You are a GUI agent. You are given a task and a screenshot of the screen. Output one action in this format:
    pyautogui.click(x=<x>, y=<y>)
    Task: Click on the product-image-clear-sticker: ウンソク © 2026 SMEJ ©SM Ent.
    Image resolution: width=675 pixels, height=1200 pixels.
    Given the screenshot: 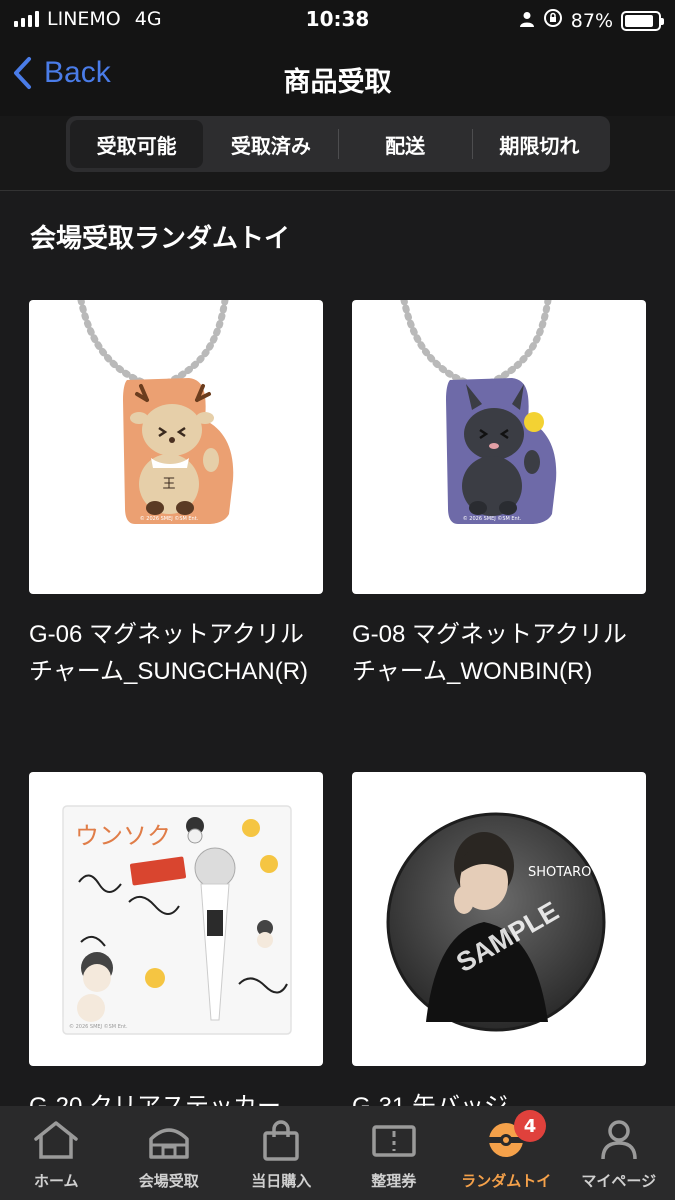 What is the action you would take?
    pyautogui.click(x=176, y=919)
    